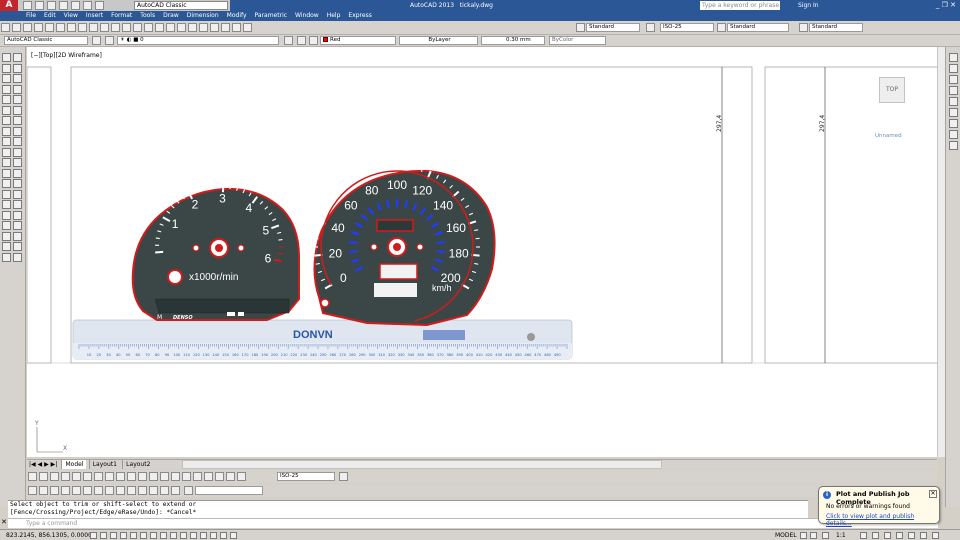 The height and width of the screenshot is (540, 960). Describe the element at coordinates (131, 476) in the screenshot. I see `baseline-icon` at that location.